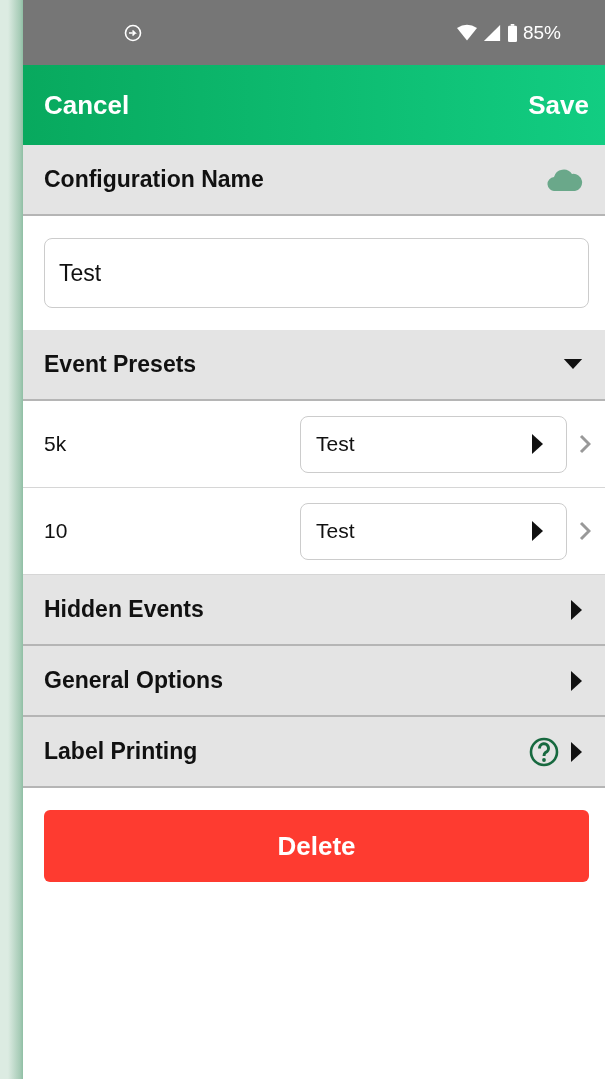 This screenshot has width=605, height=1079. What do you see at coordinates (316, 846) in the screenshot?
I see `delete-button: Delete` at bounding box center [316, 846].